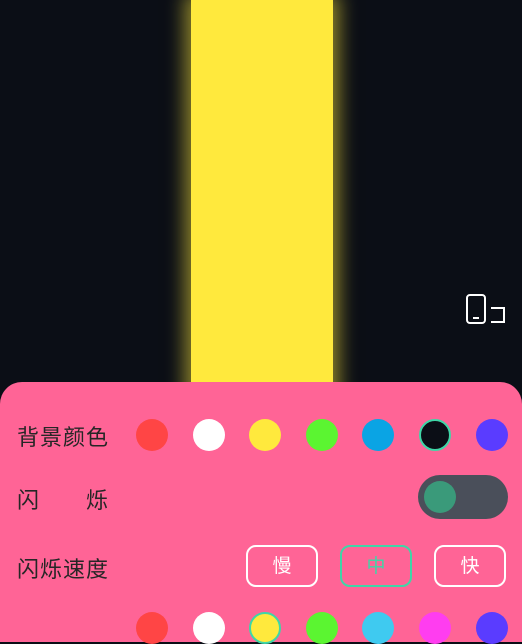  What do you see at coordinates (463, 497) in the screenshot?
I see `flash-toggle` at bounding box center [463, 497].